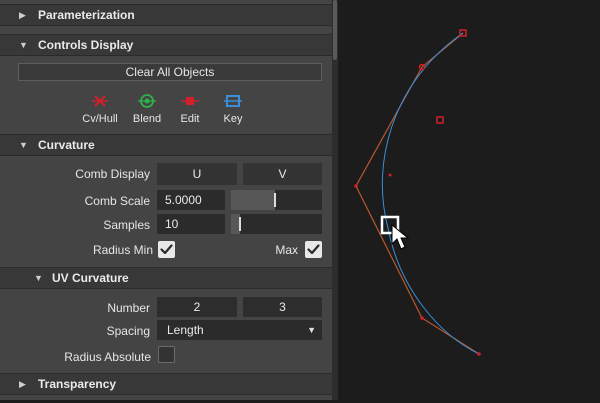  Describe the element at coordinates (185, 330) in the screenshot. I see `spacing-value: Length` at that location.